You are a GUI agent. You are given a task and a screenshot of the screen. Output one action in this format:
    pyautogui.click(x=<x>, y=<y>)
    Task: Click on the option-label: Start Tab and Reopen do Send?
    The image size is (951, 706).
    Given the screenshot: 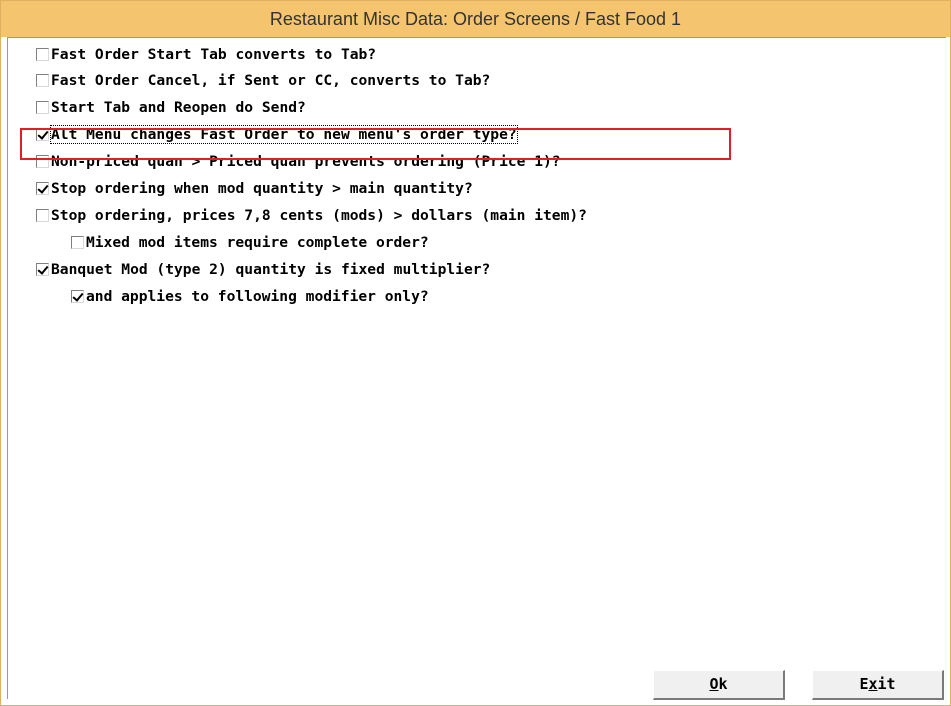 What is the action you would take?
    pyautogui.click(x=178, y=107)
    